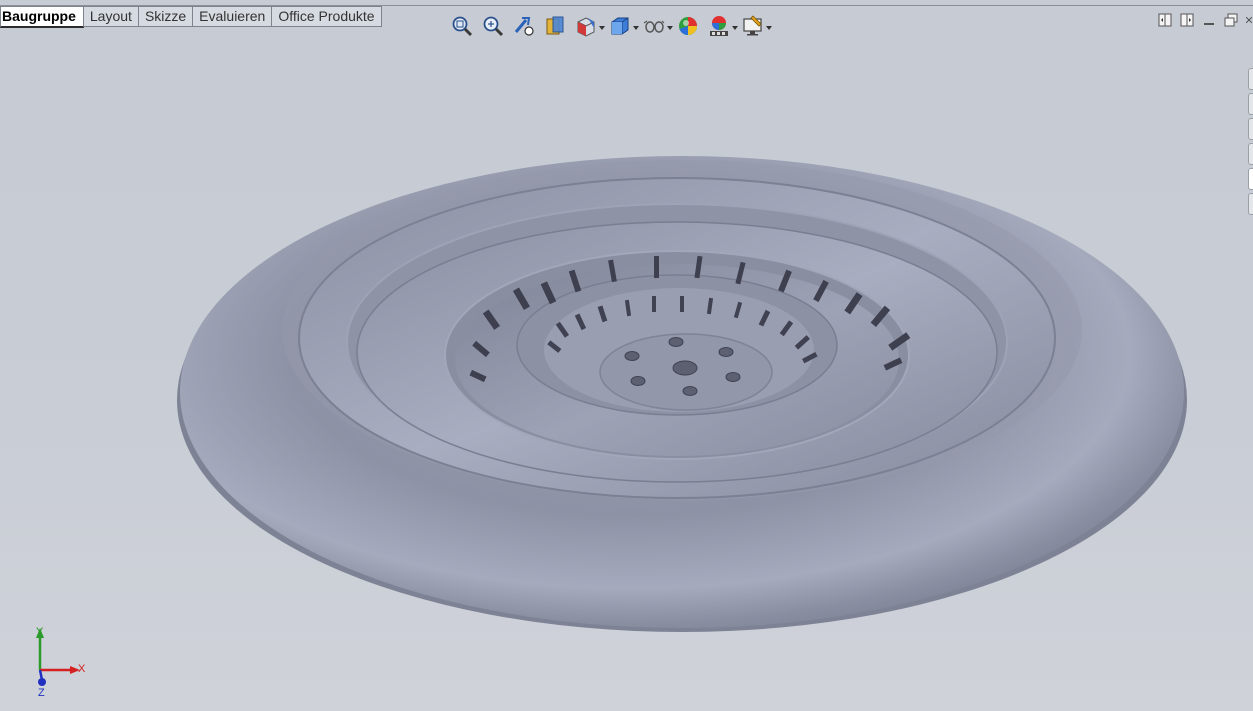 Image resolution: width=1253 pixels, height=711 pixels. What do you see at coordinates (82, 669) in the screenshot?
I see `triad-x-label: X` at bounding box center [82, 669].